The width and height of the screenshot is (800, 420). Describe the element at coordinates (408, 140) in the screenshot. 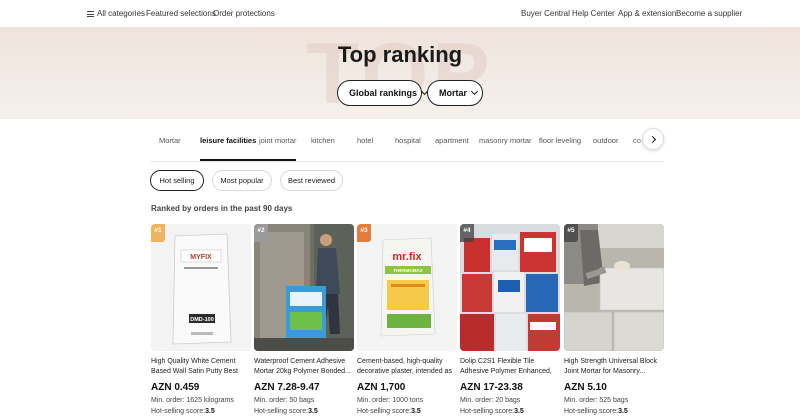

I see `tab-hospital: hospital` at that location.